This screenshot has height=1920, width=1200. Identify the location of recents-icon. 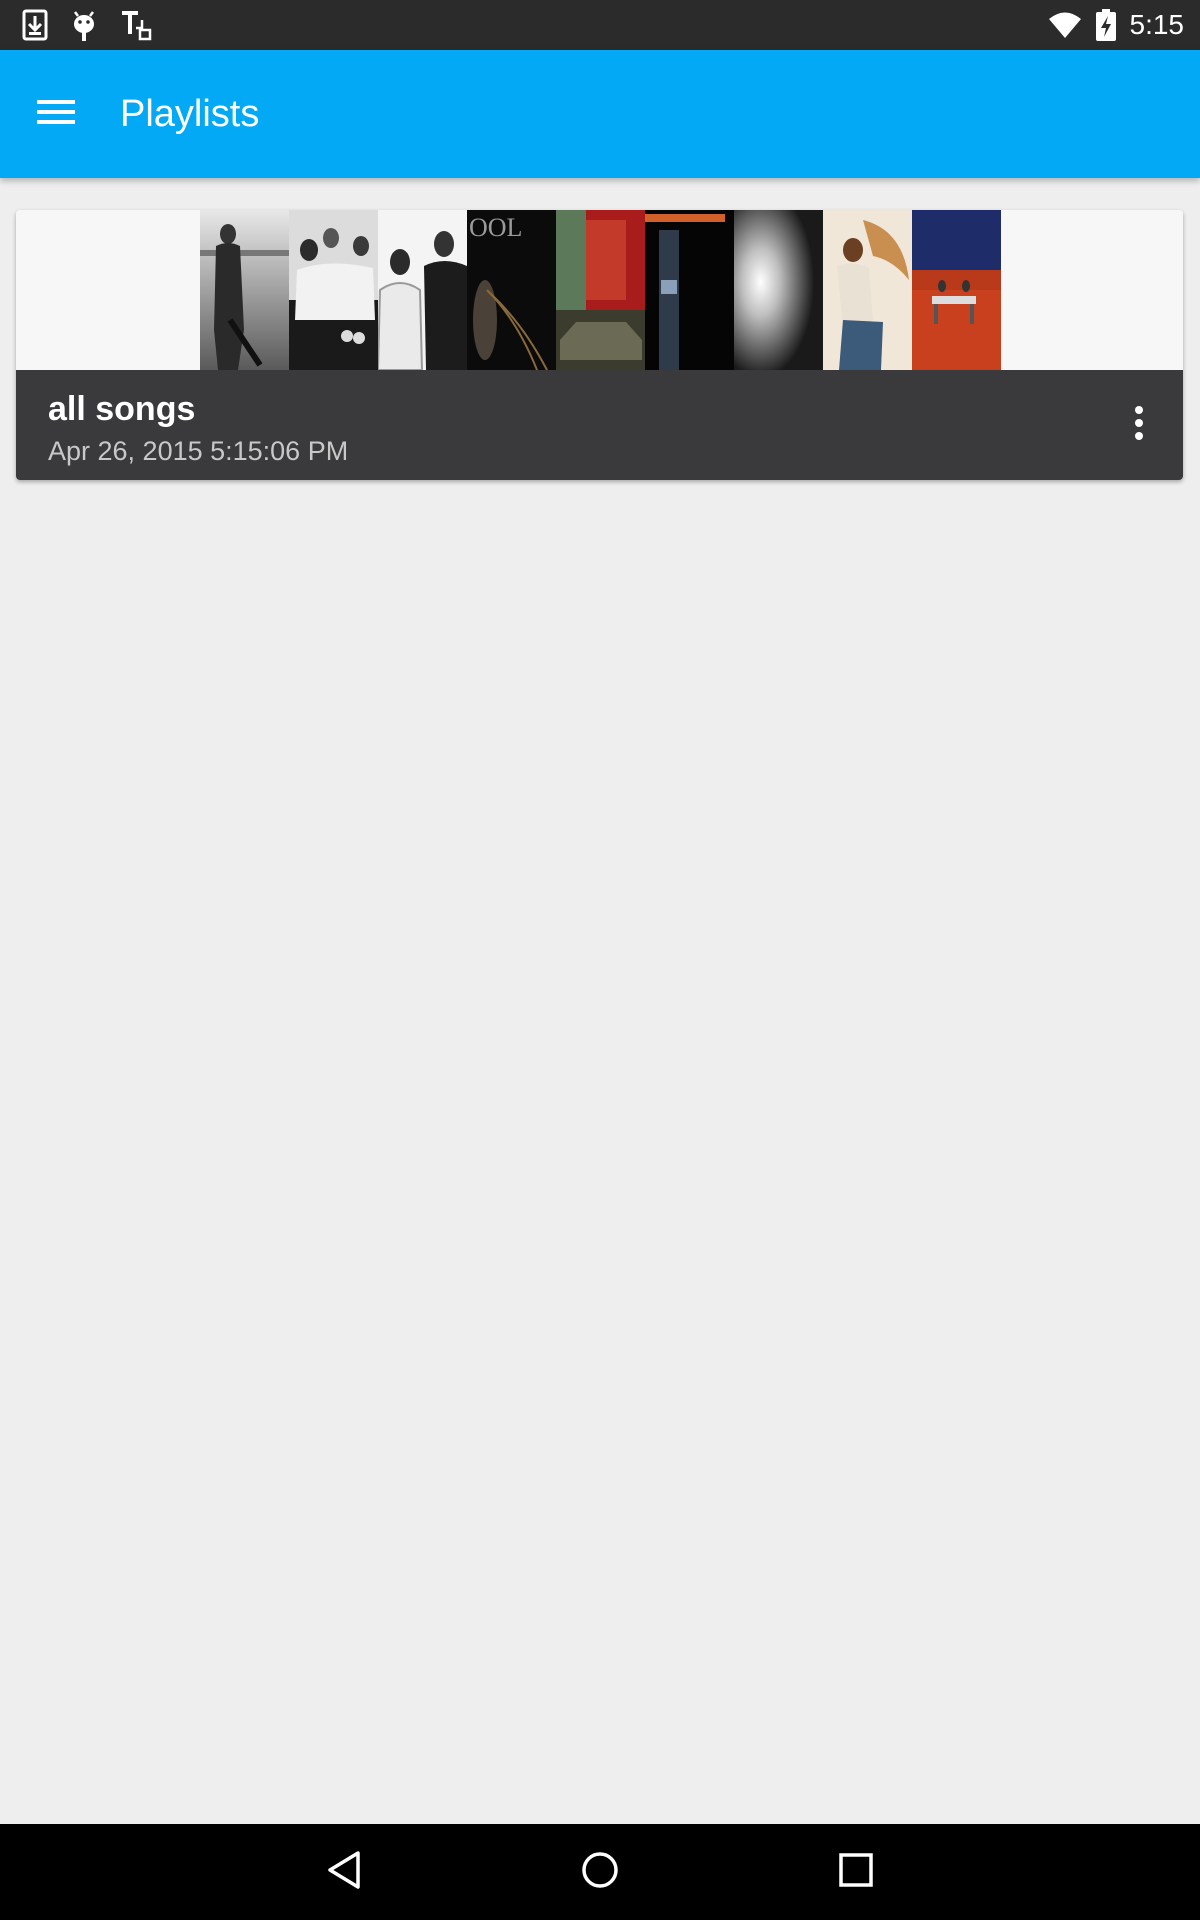
(856, 1872).